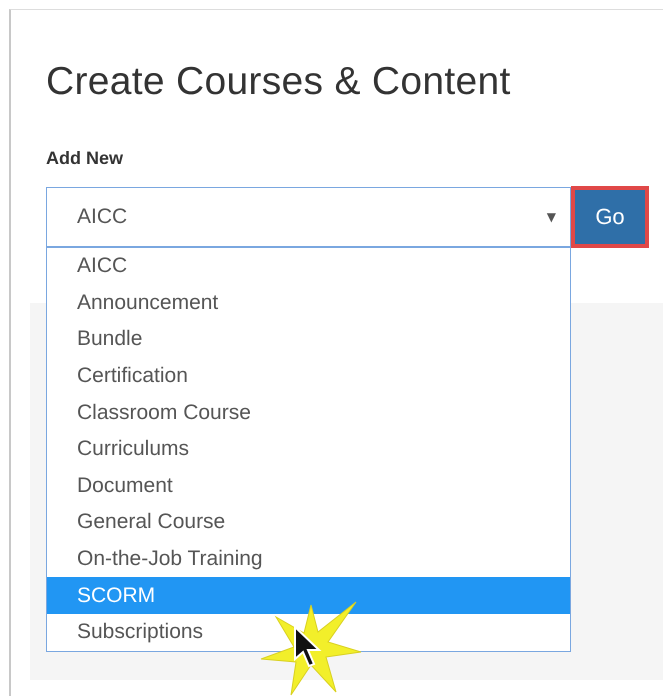 The height and width of the screenshot is (696, 663). What do you see at coordinates (279, 82) in the screenshot?
I see `page-title: Create Courses & Content` at bounding box center [279, 82].